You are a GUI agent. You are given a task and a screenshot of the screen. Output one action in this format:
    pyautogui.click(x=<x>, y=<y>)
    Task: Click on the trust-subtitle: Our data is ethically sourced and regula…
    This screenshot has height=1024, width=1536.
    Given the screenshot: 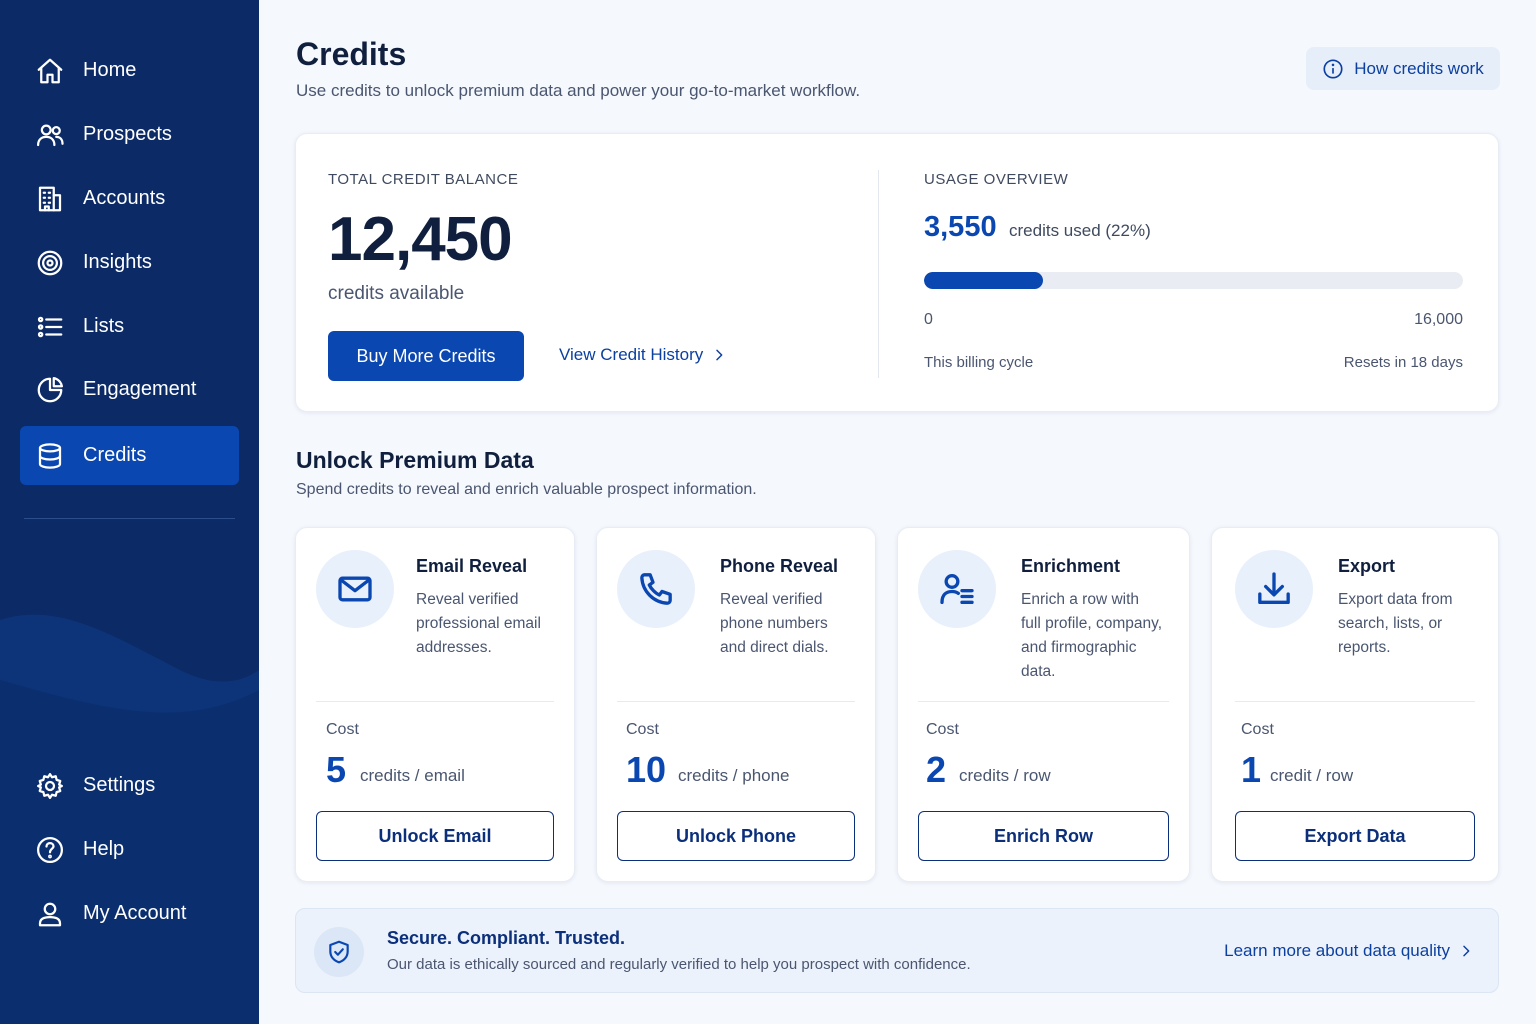 What is the action you would take?
    pyautogui.click(x=679, y=964)
    